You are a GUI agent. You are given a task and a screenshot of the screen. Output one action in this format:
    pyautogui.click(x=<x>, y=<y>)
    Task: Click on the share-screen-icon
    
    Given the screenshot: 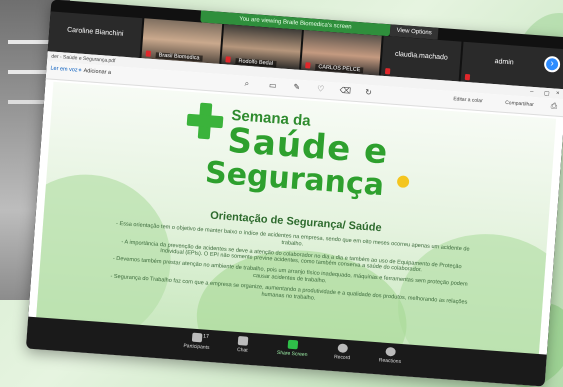 What is the action you would take?
    pyautogui.click(x=293, y=344)
    